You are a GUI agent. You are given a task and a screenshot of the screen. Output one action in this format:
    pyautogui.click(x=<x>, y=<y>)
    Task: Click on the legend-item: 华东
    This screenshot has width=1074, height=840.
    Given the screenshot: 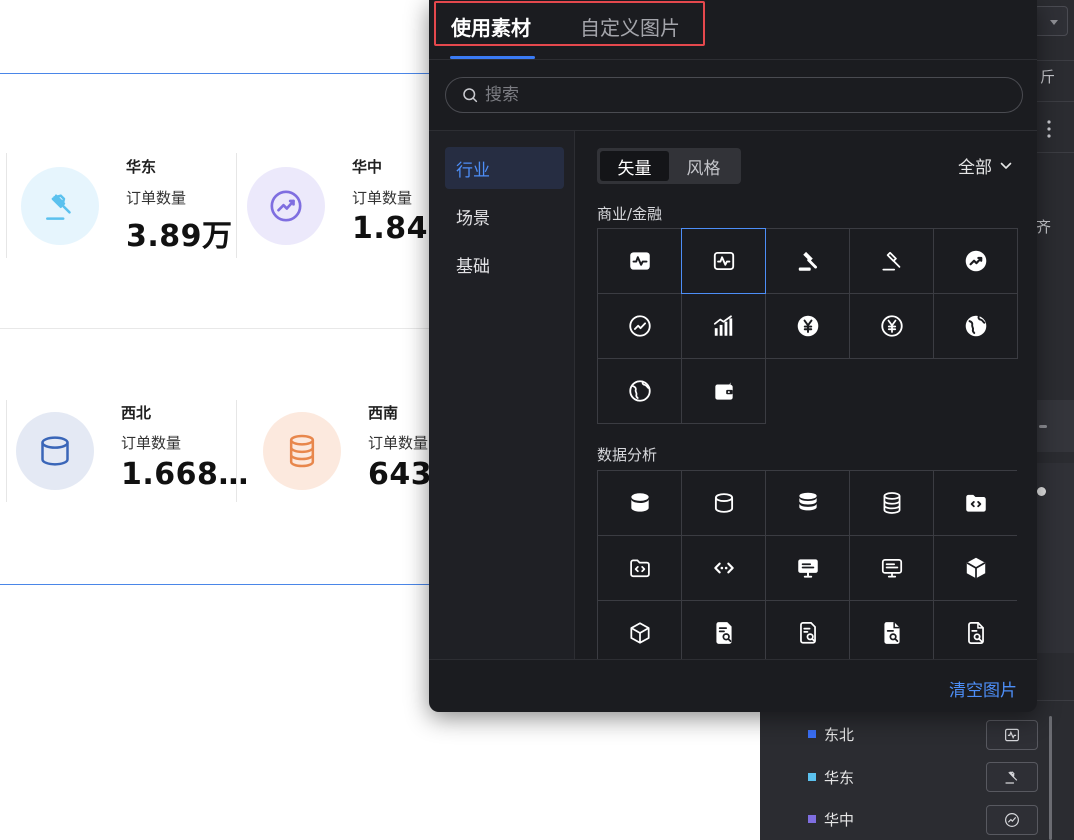 What is the action you would take?
    pyautogui.click(x=831, y=777)
    